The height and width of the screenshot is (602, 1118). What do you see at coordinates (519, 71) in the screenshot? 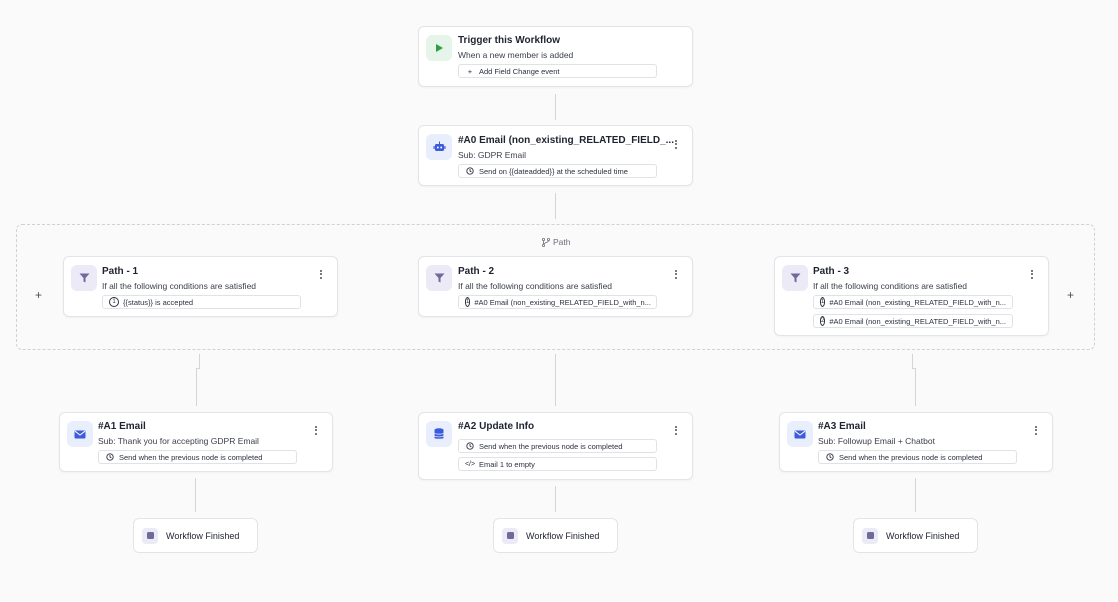
I see `add-field-change-label: Add Field Change event` at bounding box center [519, 71].